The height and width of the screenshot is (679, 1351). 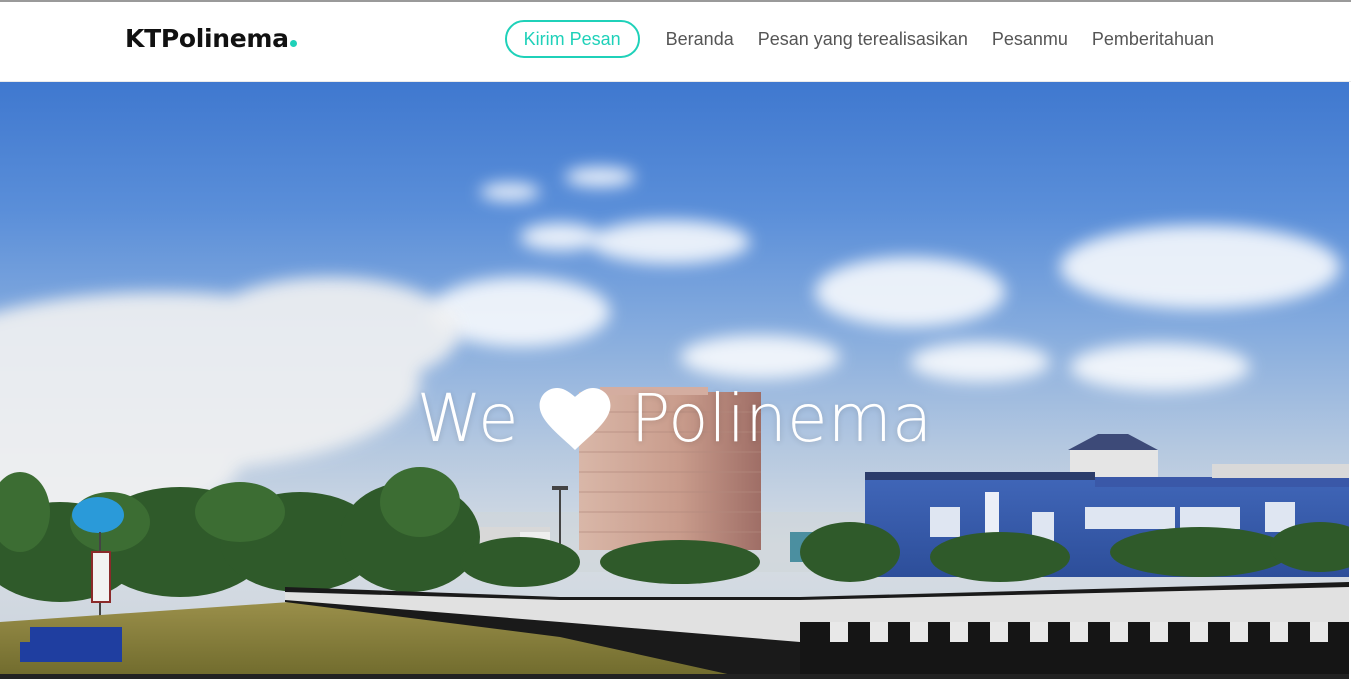 I want to click on nav-link-pesanmu: Pesanmu, so click(x=1030, y=39).